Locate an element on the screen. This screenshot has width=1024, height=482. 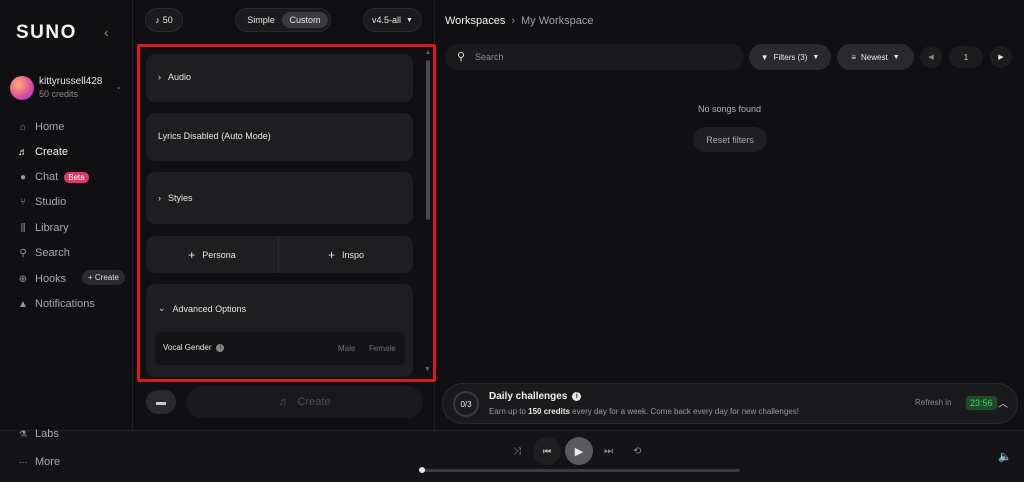
chevron-up-icon: ︿ is located at coordinates (1003, 402).